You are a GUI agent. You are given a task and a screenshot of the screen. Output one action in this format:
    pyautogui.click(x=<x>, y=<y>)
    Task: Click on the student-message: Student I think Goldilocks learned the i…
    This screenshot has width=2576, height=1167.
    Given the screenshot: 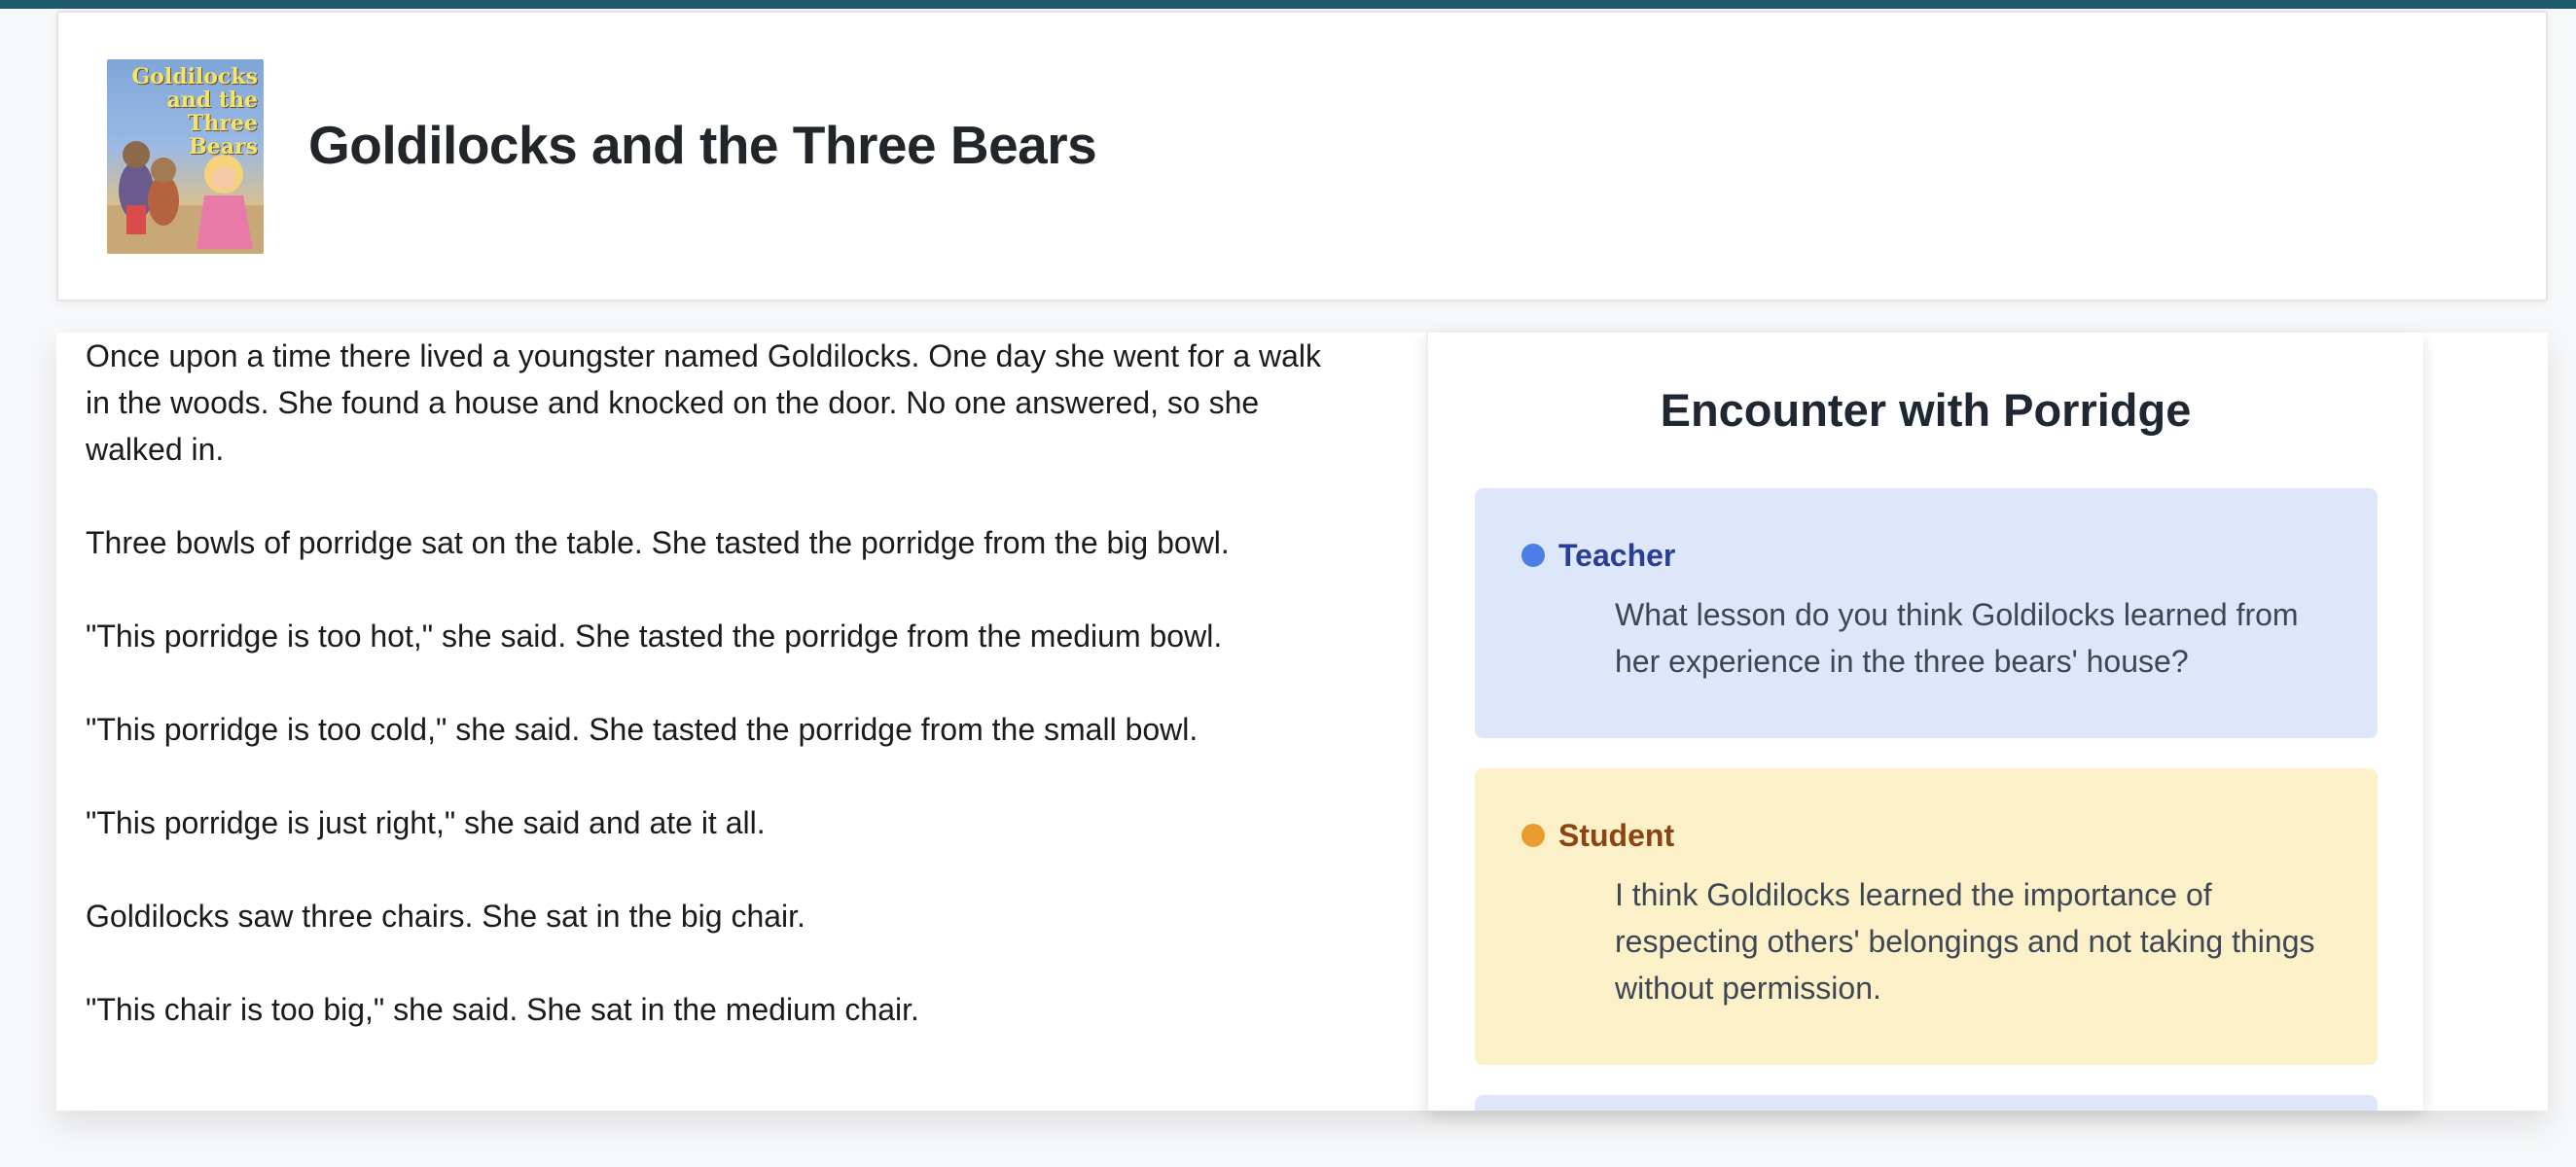 What is the action you would take?
    pyautogui.click(x=1926, y=916)
    